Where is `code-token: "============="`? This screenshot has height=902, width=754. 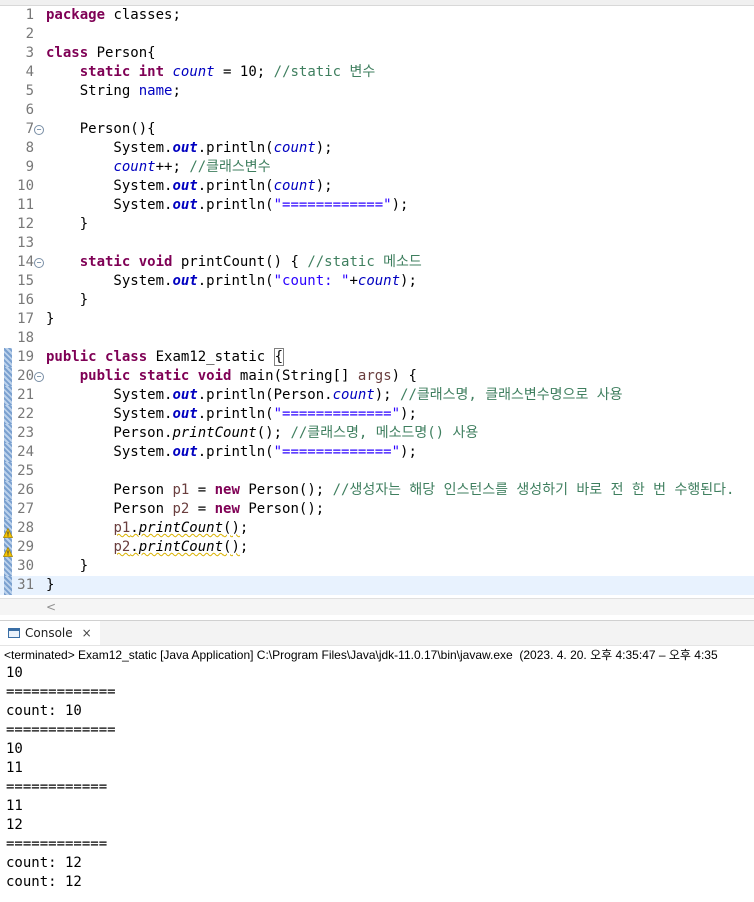 code-token: "=============" is located at coordinates (337, 452).